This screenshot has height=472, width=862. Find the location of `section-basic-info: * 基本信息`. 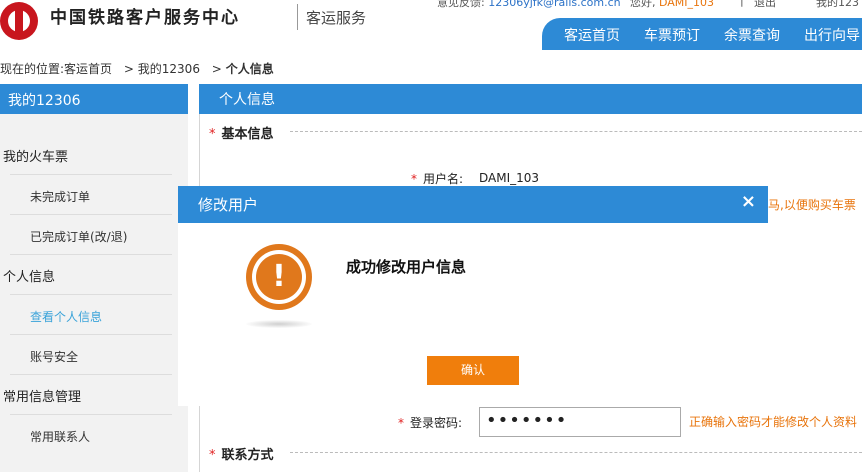

section-basic-info: * 基本信息 is located at coordinates (241, 132).